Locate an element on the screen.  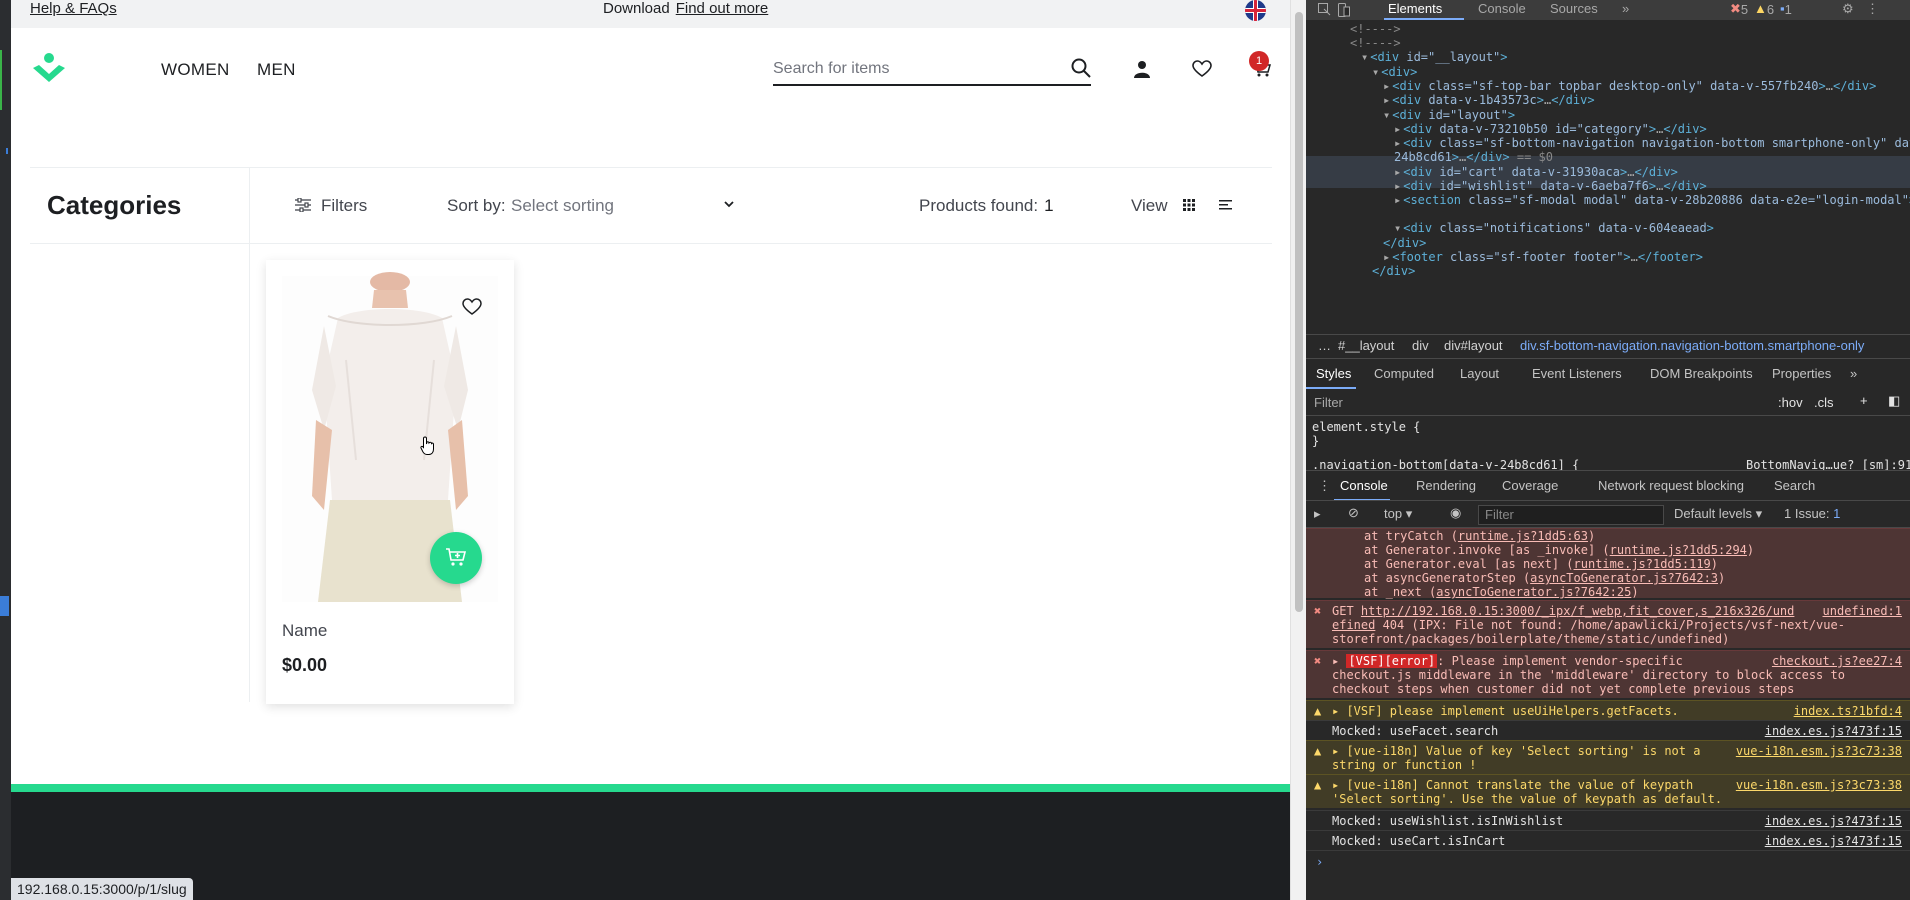
tab-search: Search is located at coordinates (1794, 485).